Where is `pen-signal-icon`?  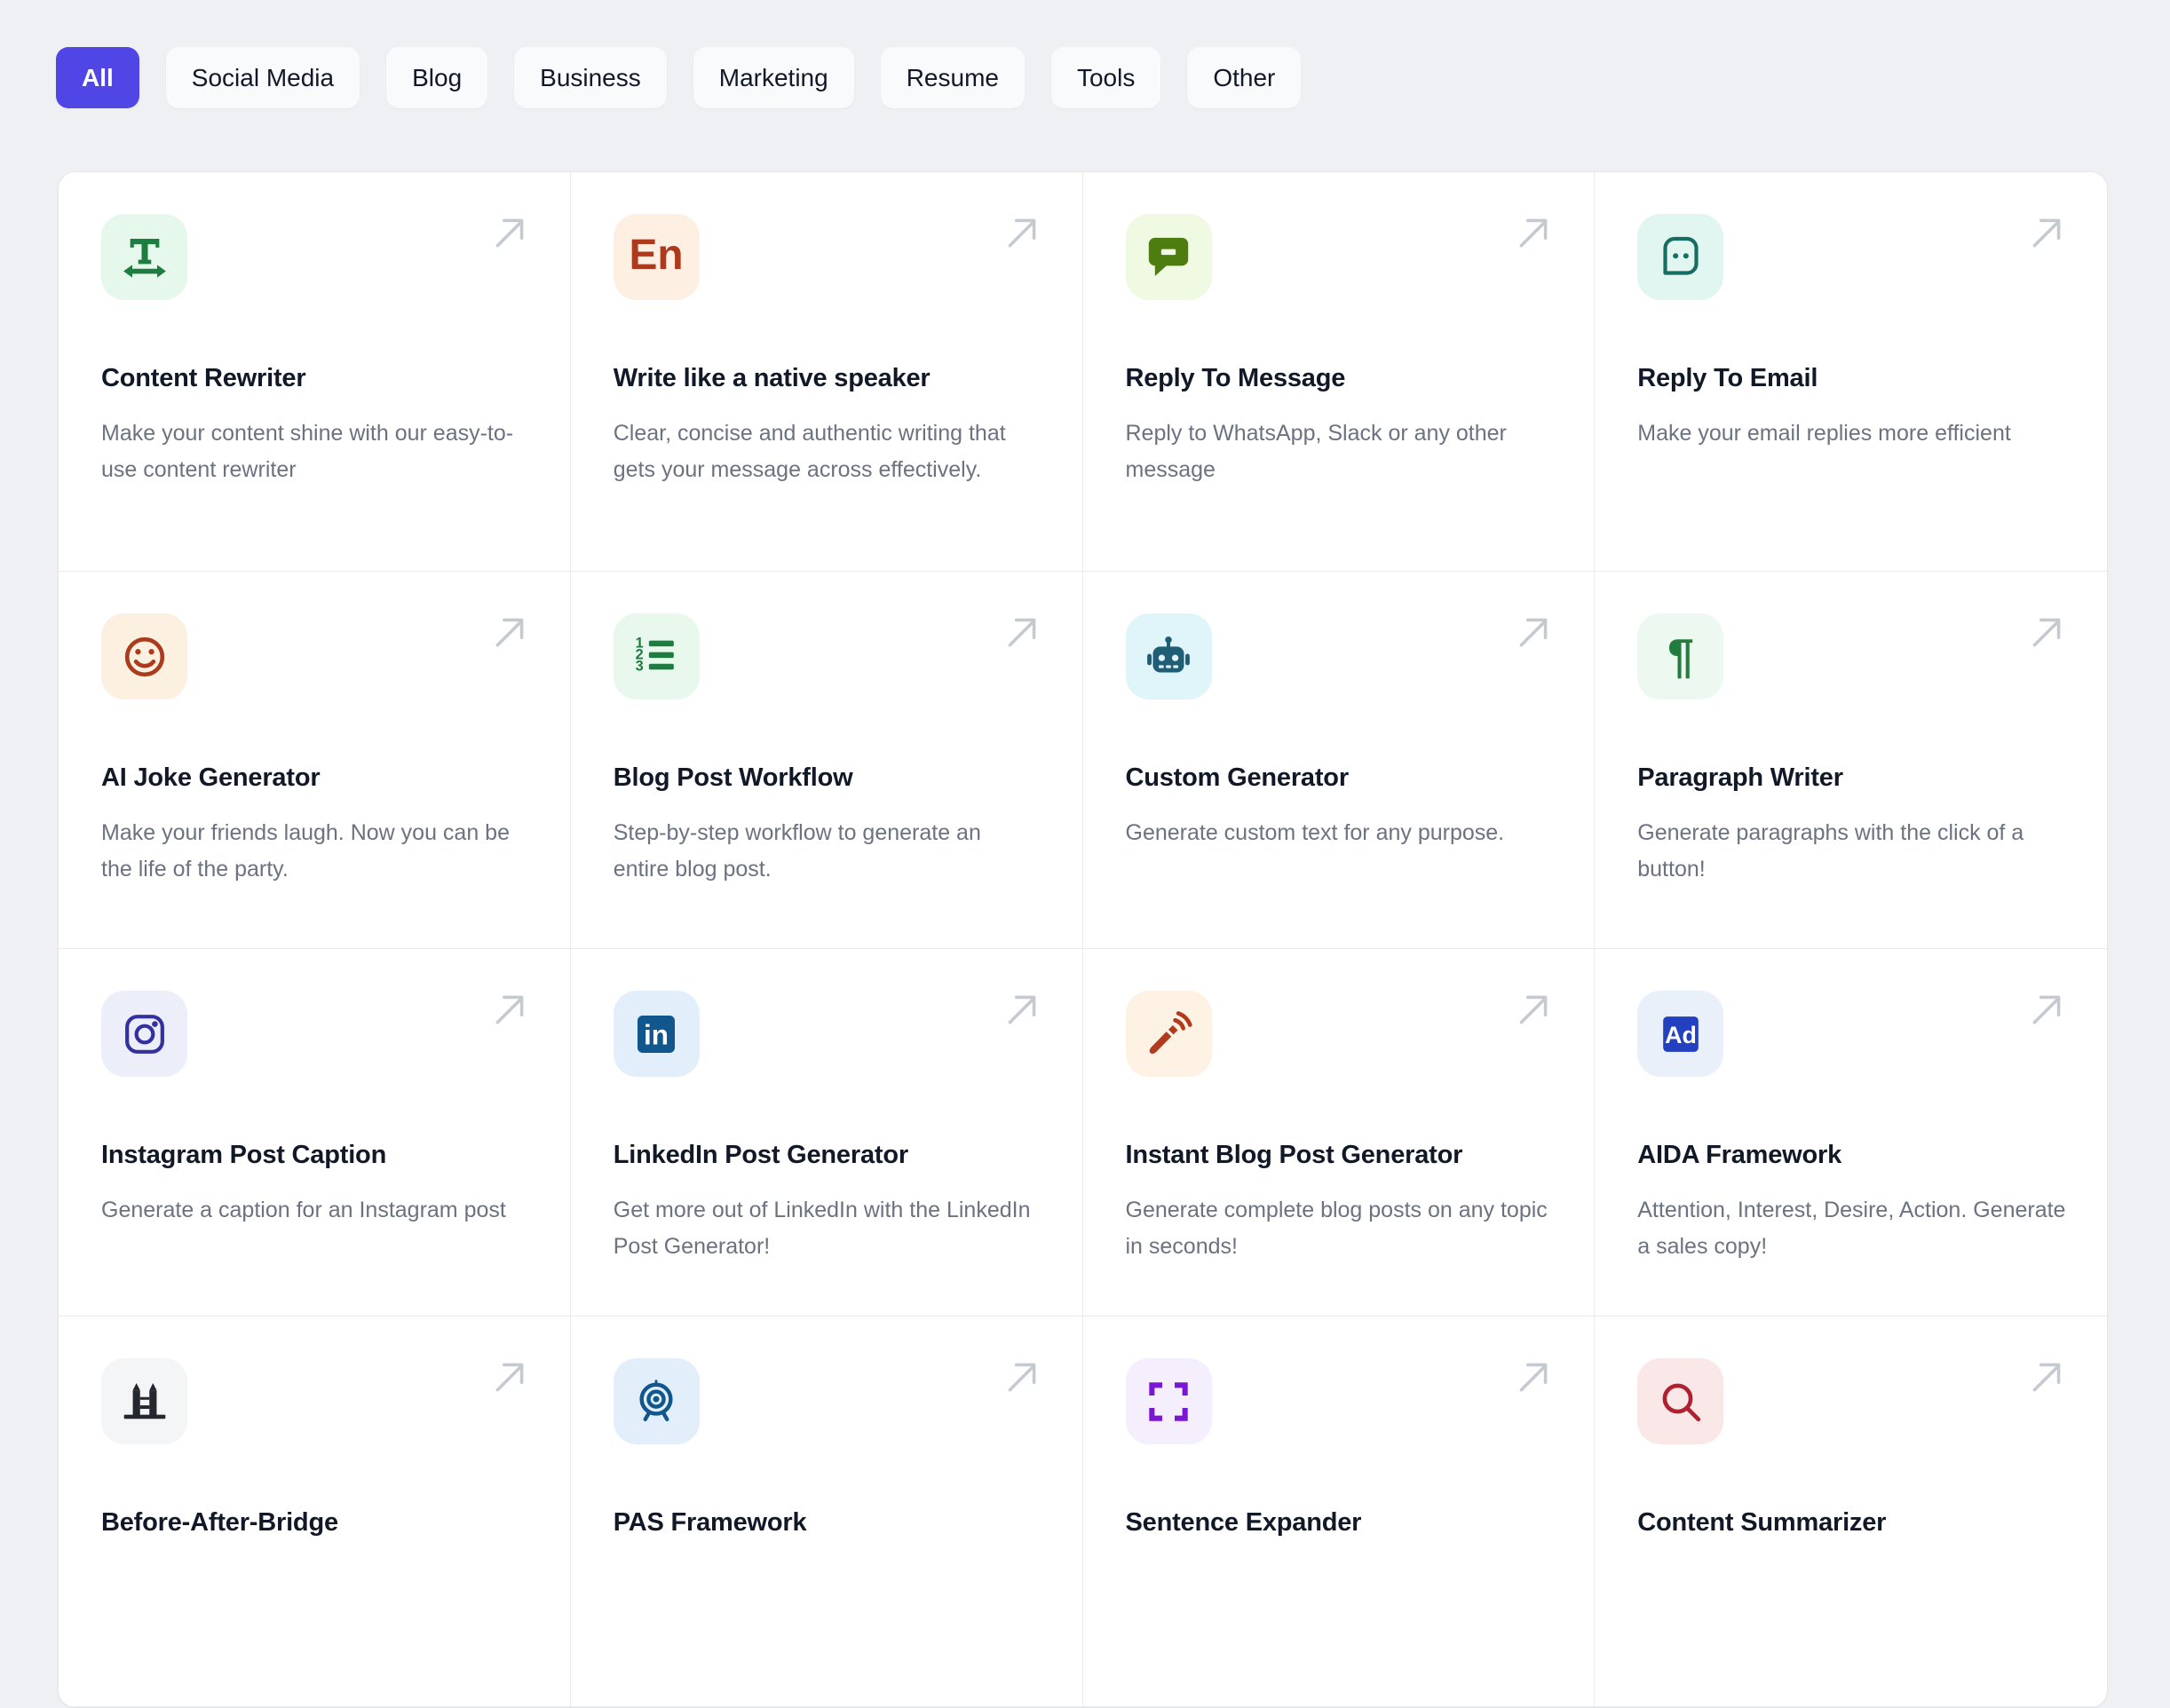 pen-signal-icon is located at coordinates (1168, 1034).